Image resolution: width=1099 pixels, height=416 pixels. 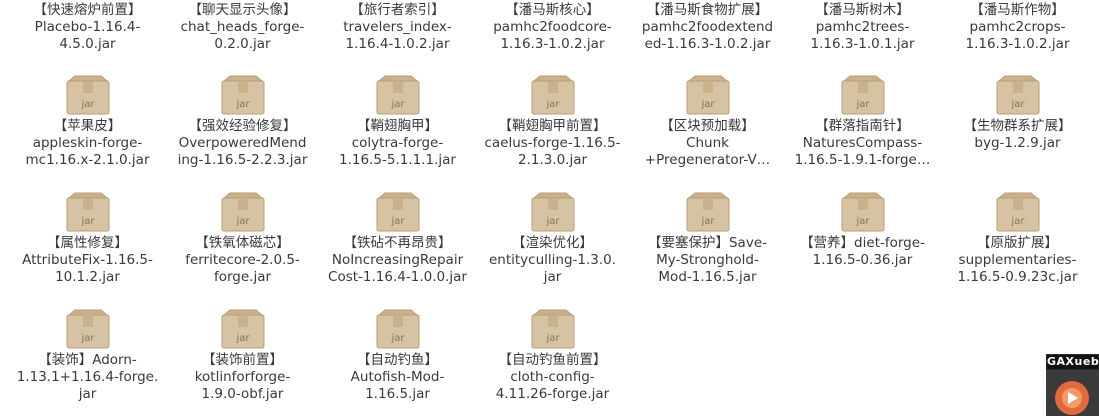 I want to click on file-name: 【渲染优化】 entityculling-1.3.0. jar, so click(x=552, y=260).